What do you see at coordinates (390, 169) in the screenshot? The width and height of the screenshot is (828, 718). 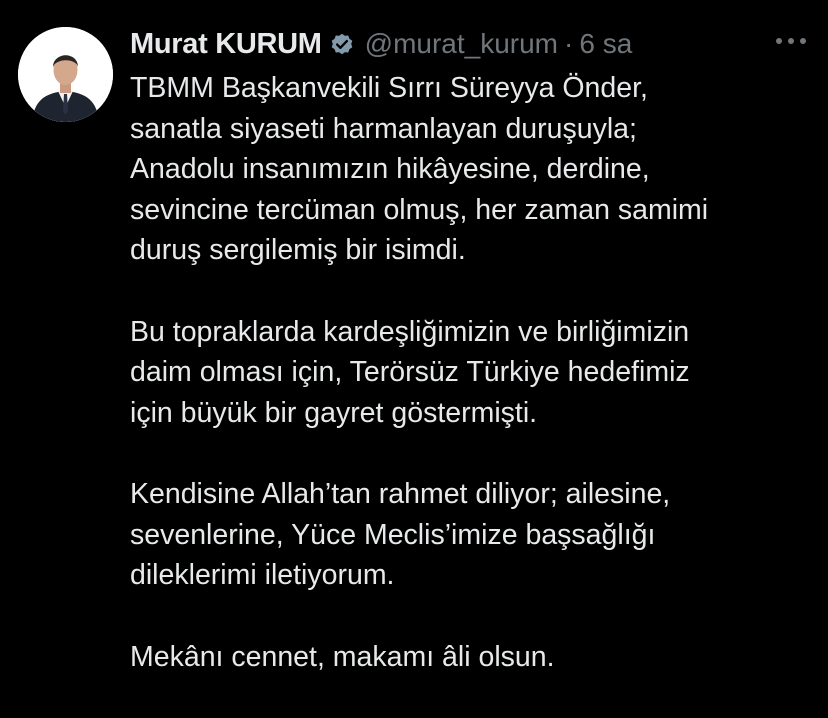 I see `text-line: Anadolu insanımızın hikâyesine, derdine,` at bounding box center [390, 169].